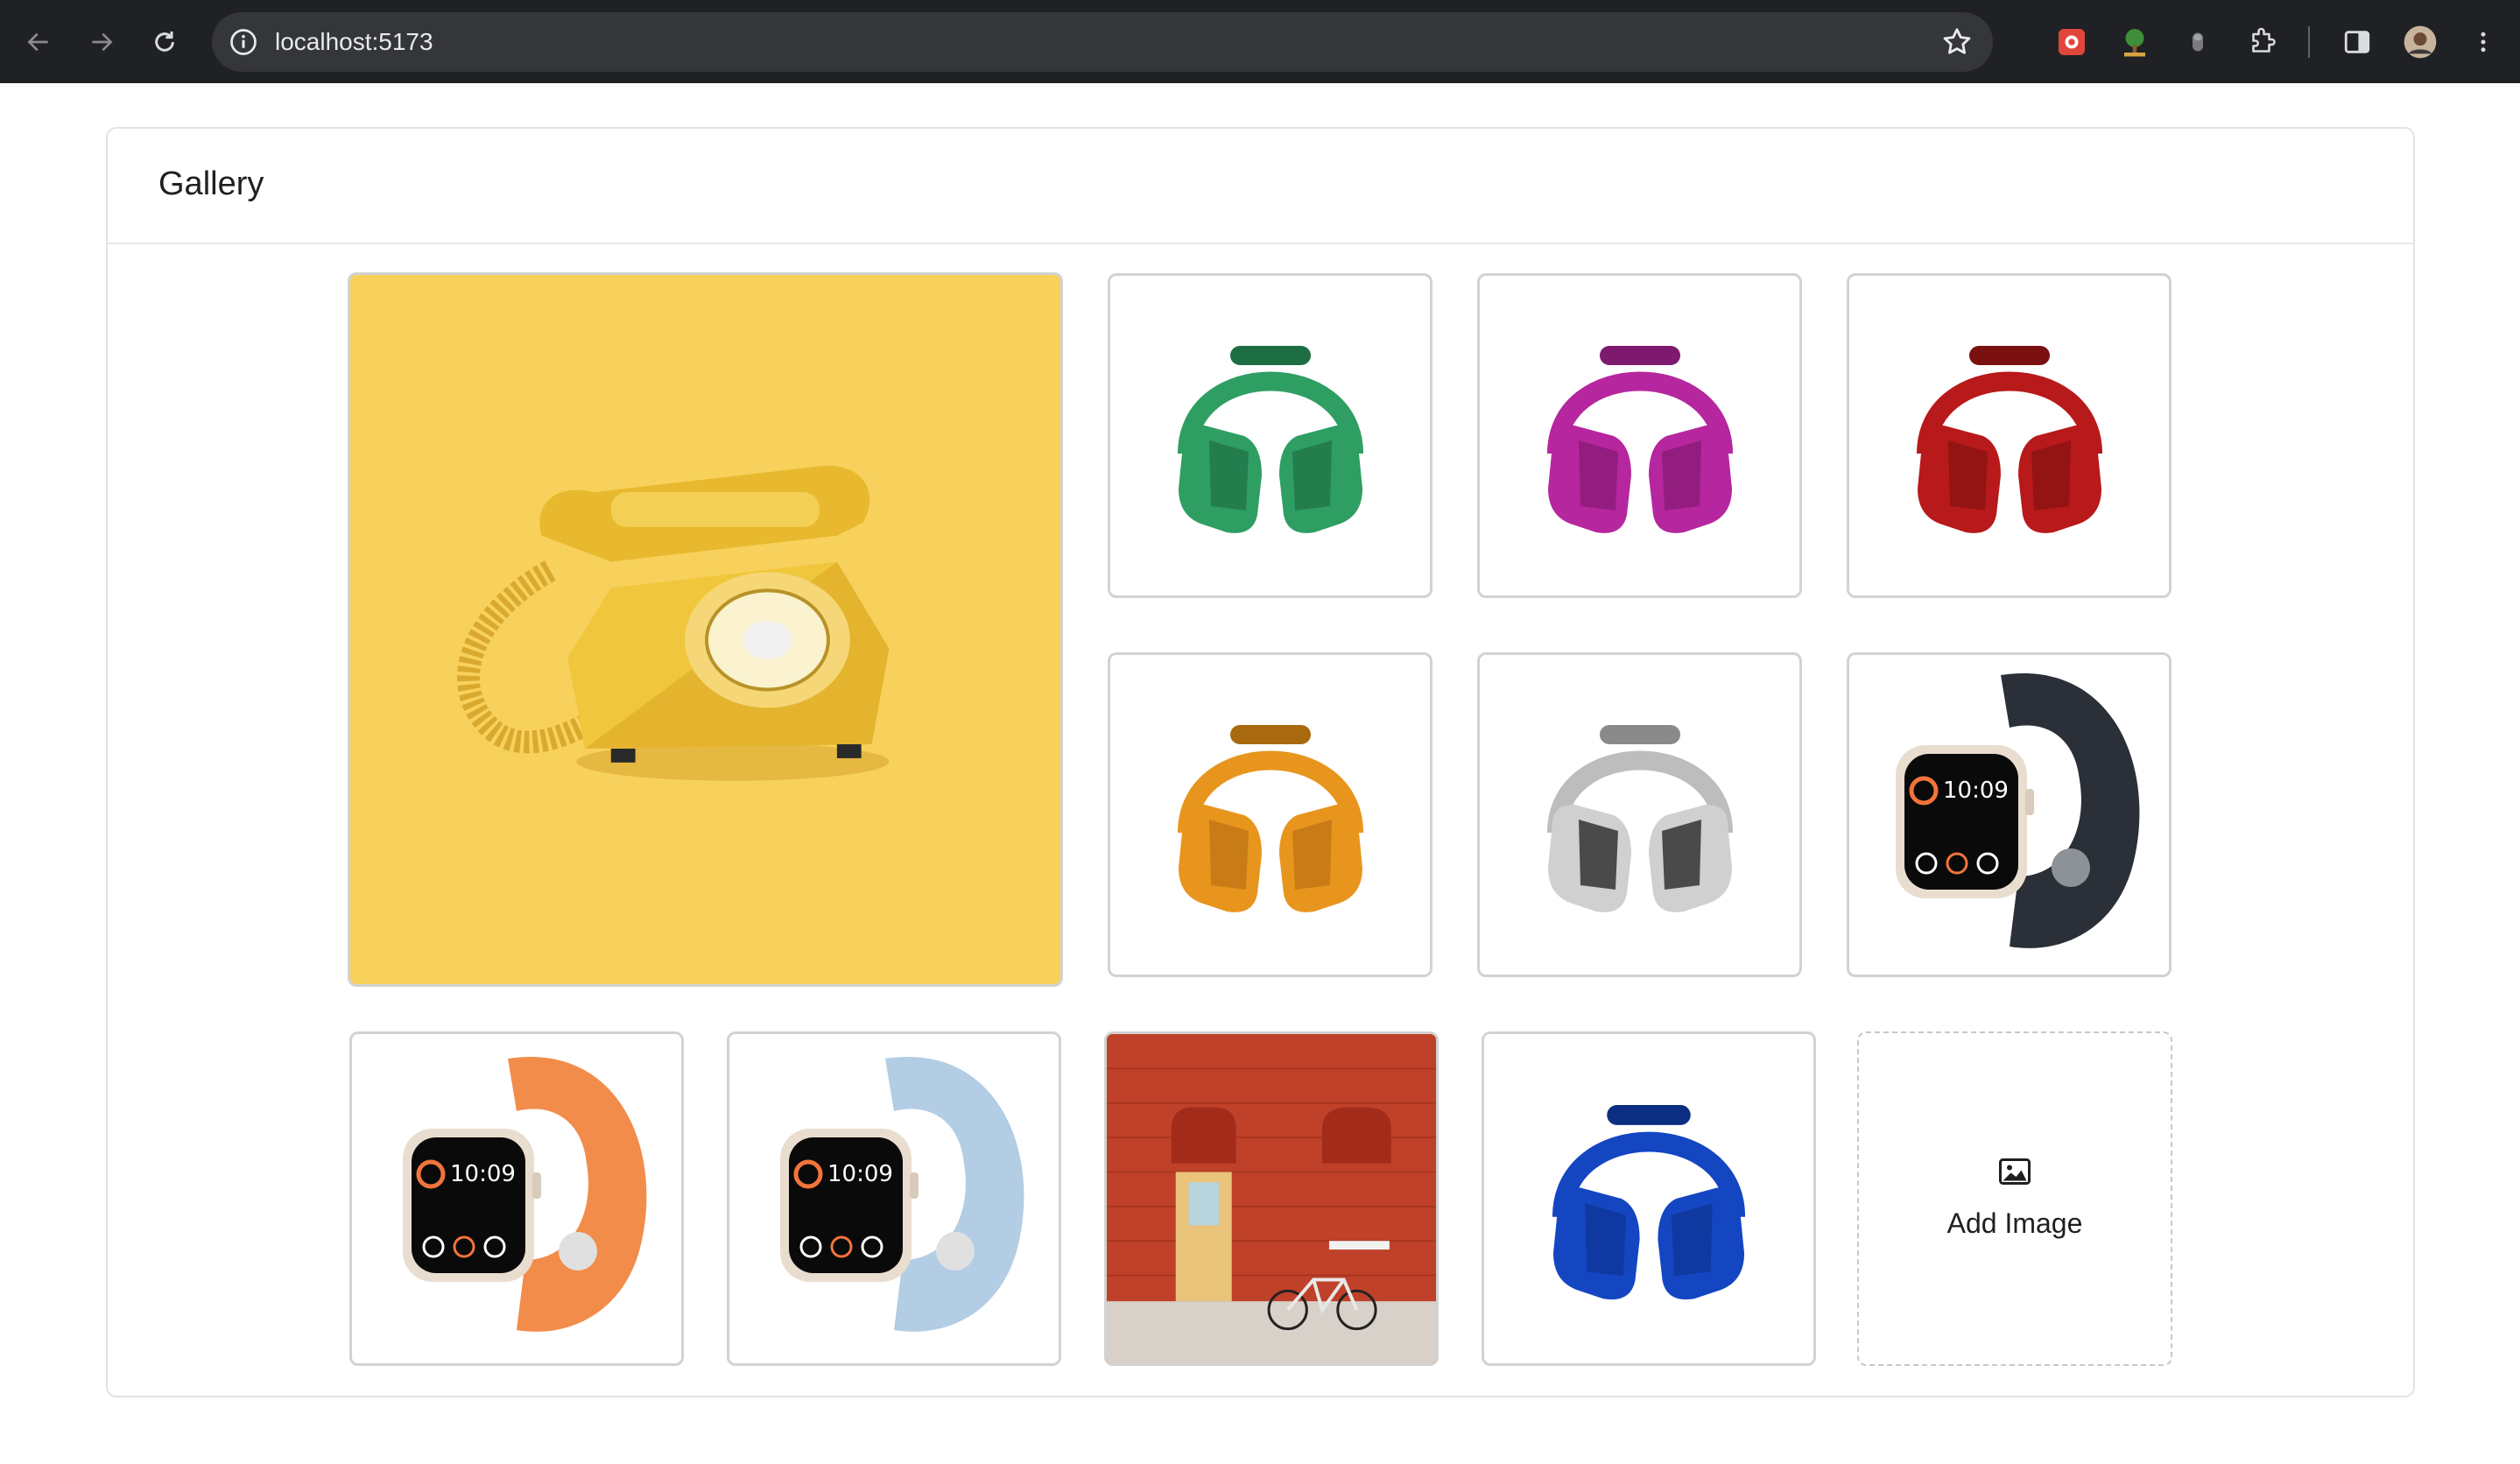 The height and width of the screenshot is (1464, 2520). What do you see at coordinates (243, 42) in the screenshot?
I see `site-info-icon` at bounding box center [243, 42].